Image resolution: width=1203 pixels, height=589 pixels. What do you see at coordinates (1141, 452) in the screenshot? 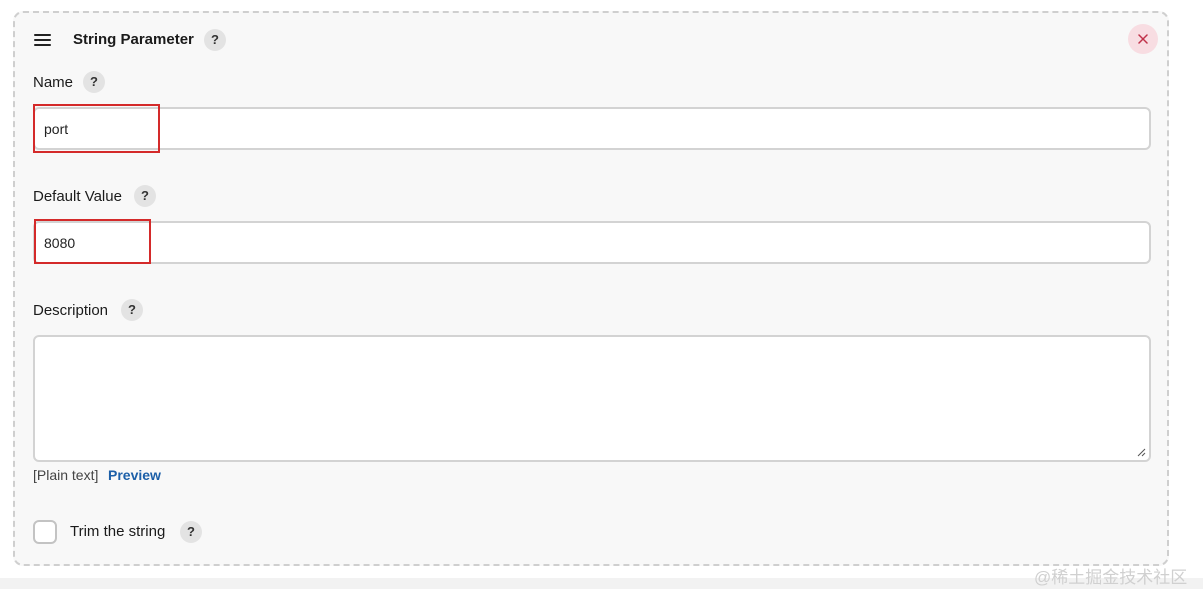
I see `resize-grip-icon` at bounding box center [1141, 452].